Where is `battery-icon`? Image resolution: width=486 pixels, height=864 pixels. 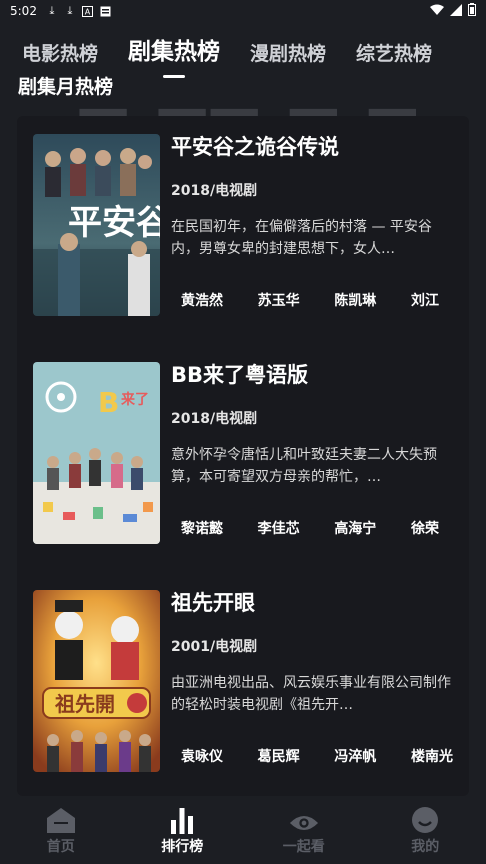 battery-icon is located at coordinates (472, 11).